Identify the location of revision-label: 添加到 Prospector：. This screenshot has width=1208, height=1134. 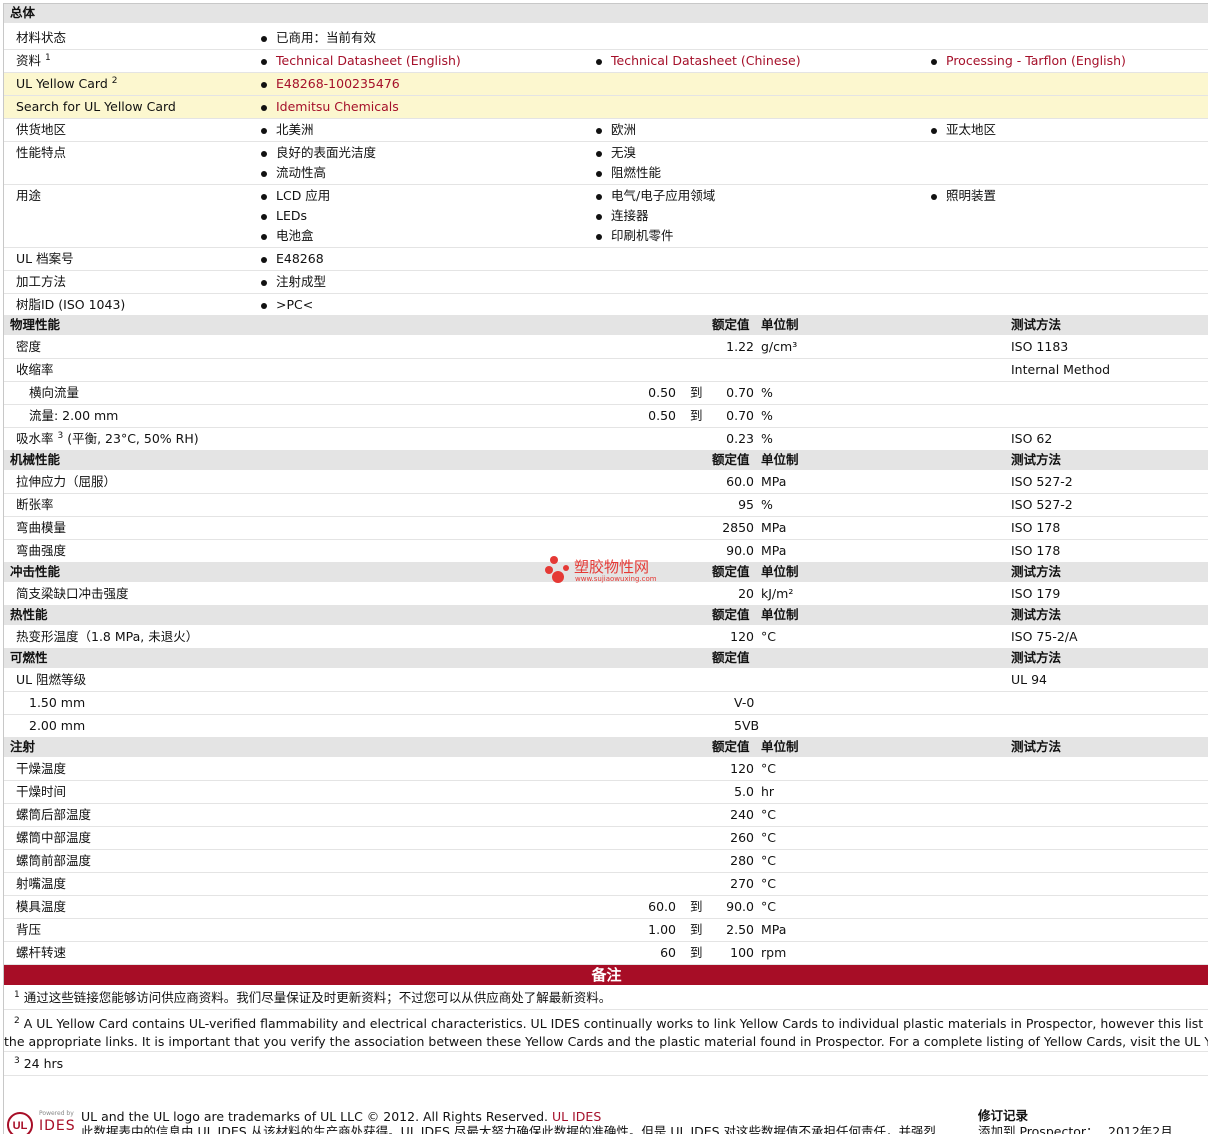
(1038, 1129).